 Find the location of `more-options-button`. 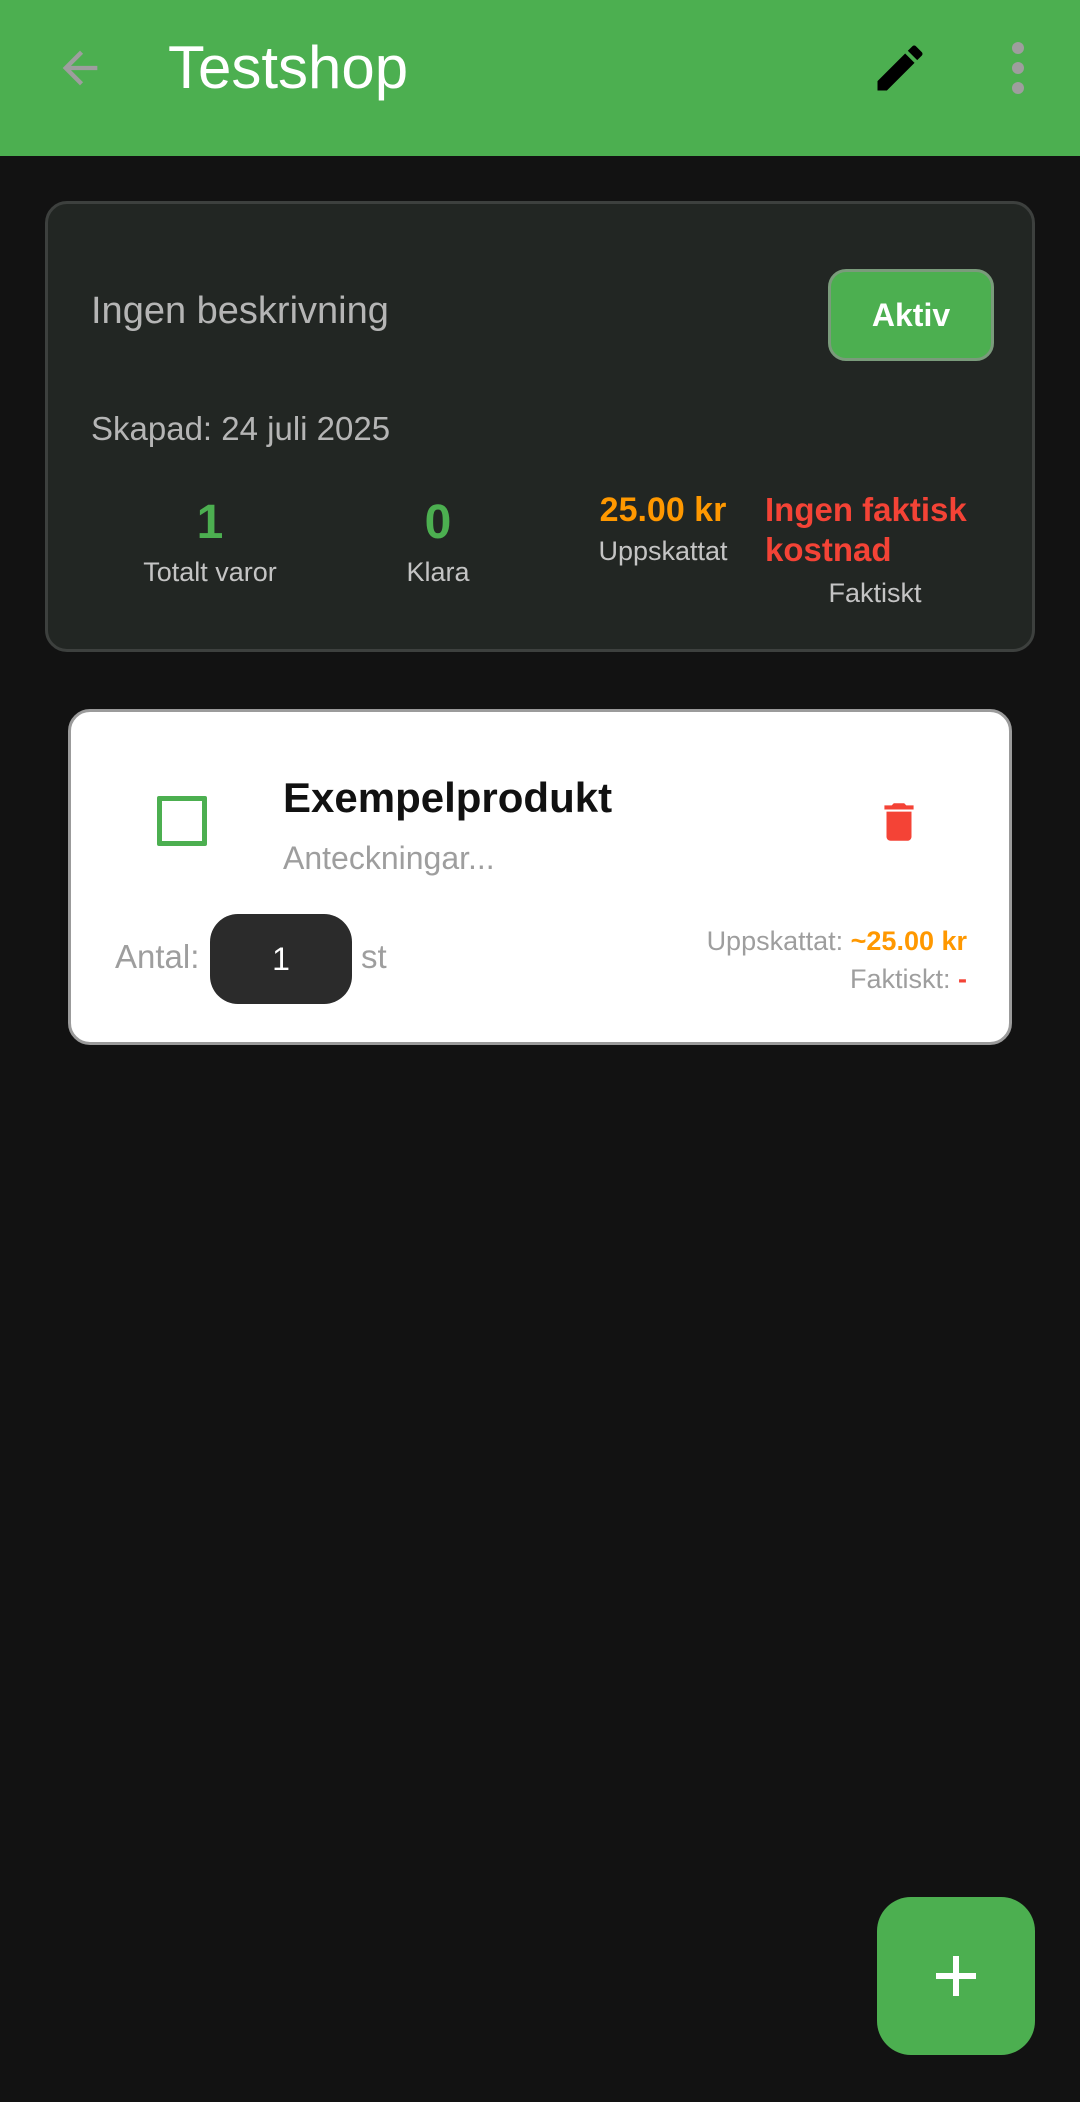

more-options-button is located at coordinates (1018, 68).